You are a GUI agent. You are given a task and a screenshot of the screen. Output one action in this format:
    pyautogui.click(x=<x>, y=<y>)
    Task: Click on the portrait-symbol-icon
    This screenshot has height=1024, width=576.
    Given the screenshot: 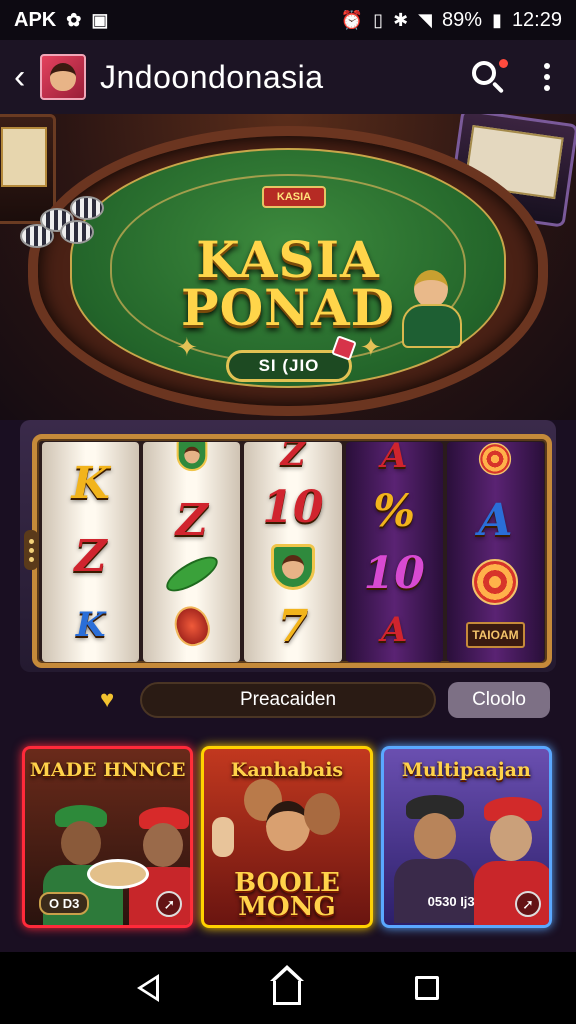 What is the action you would take?
    pyautogui.click(x=293, y=567)
    